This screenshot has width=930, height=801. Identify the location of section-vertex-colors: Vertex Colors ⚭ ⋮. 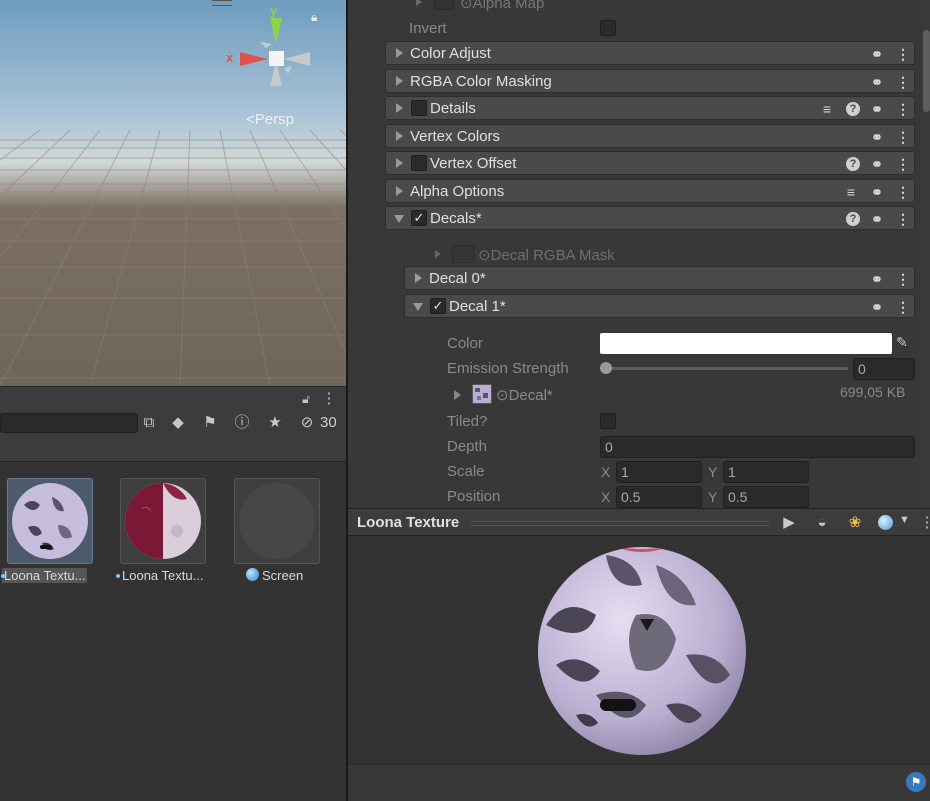
(650, 136).